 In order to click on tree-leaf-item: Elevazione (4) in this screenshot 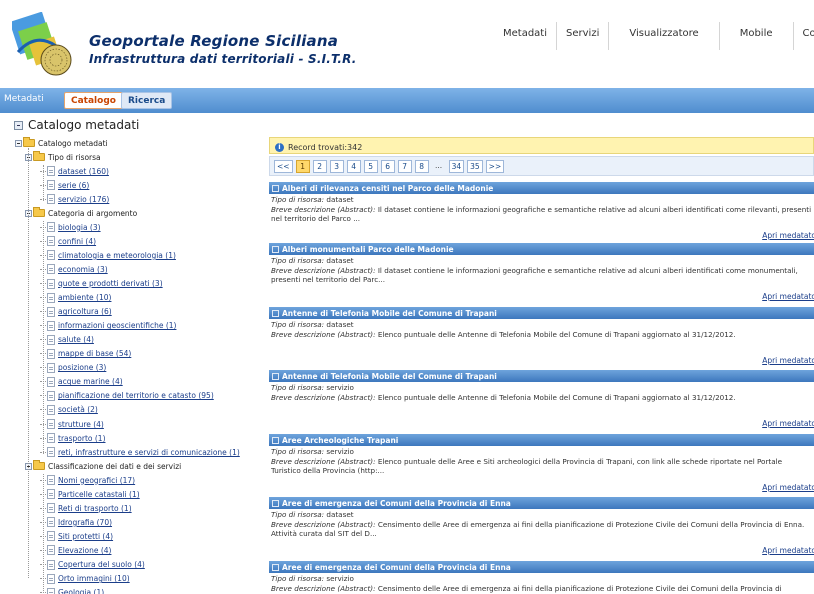, I will do `click(75, 550)`.